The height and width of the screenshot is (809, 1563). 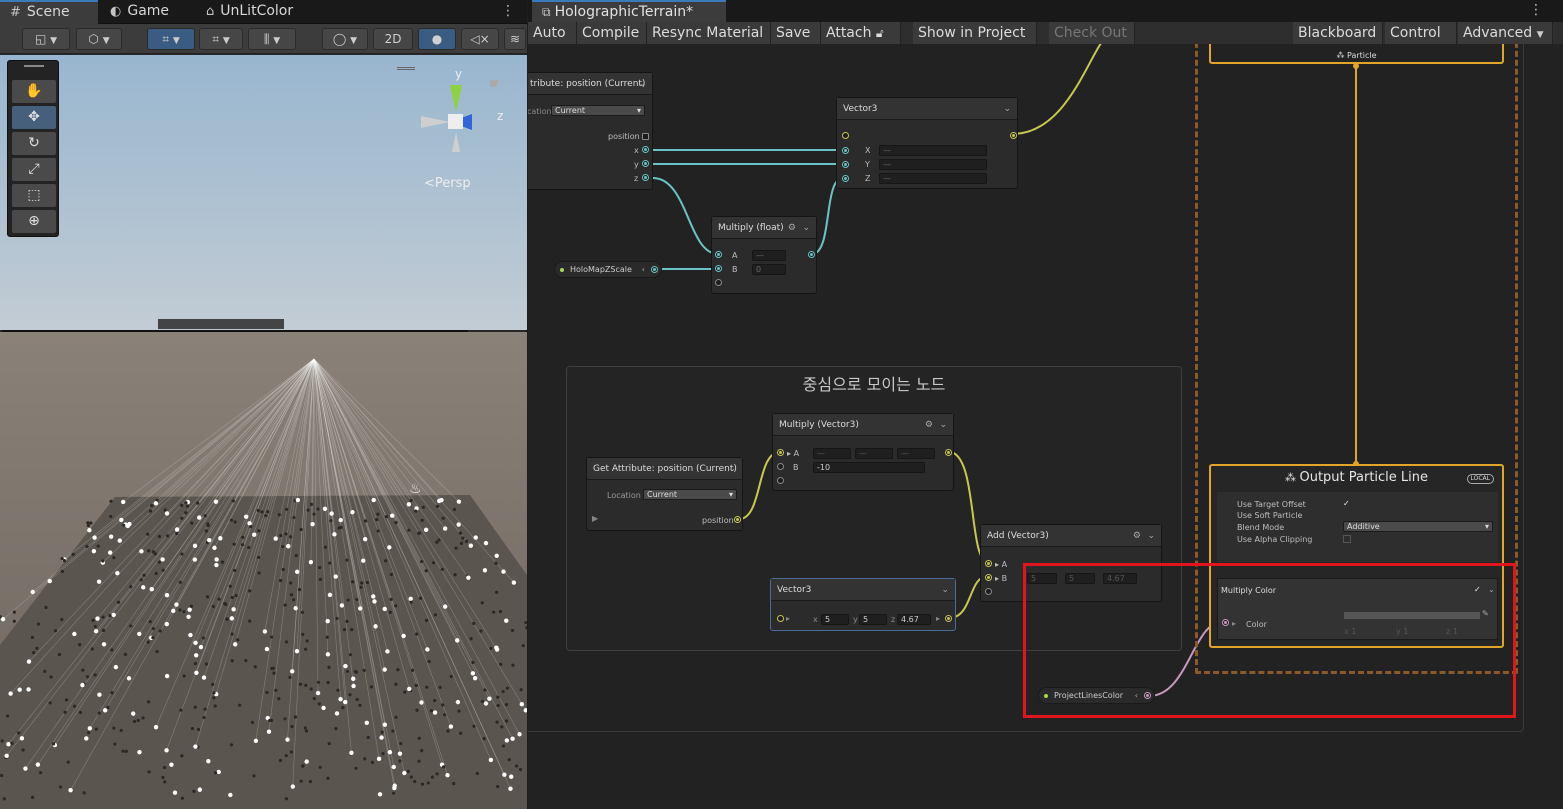 What do you see at coordinates (1418, 526) in the screenshot?
I see `blend-mode-dropdown: Additive` at bounding box center [1418, 526].